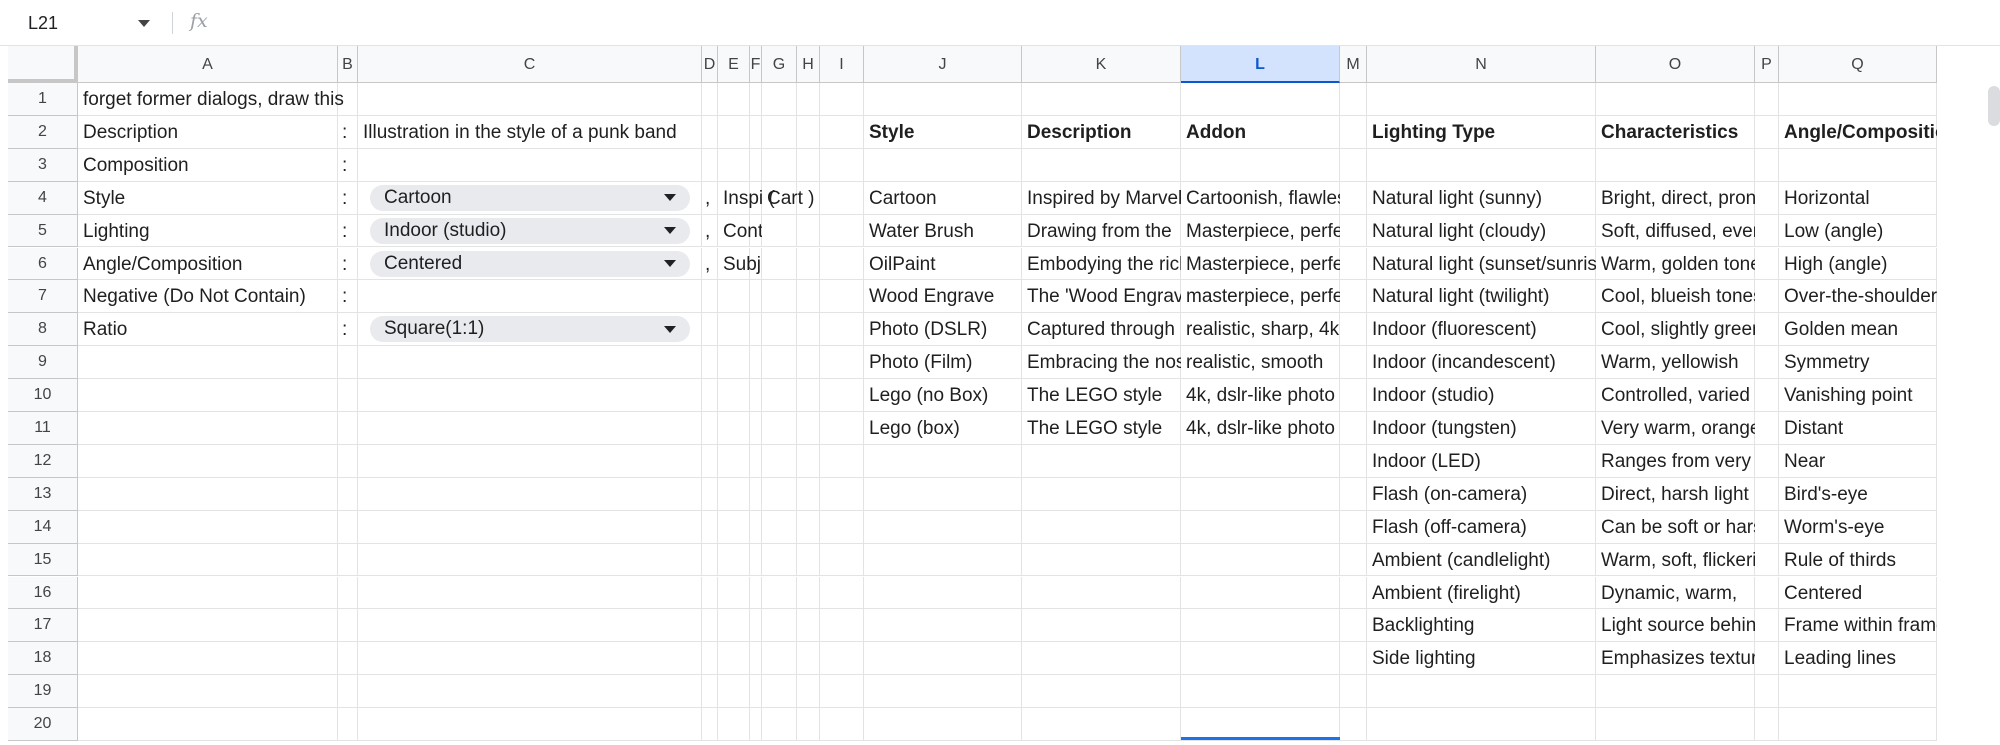 This screenshot has height=745, width=2000. Describe the element at coordinates (43, 494) in the screenshot. I see `row-header-13: 13` at that location.